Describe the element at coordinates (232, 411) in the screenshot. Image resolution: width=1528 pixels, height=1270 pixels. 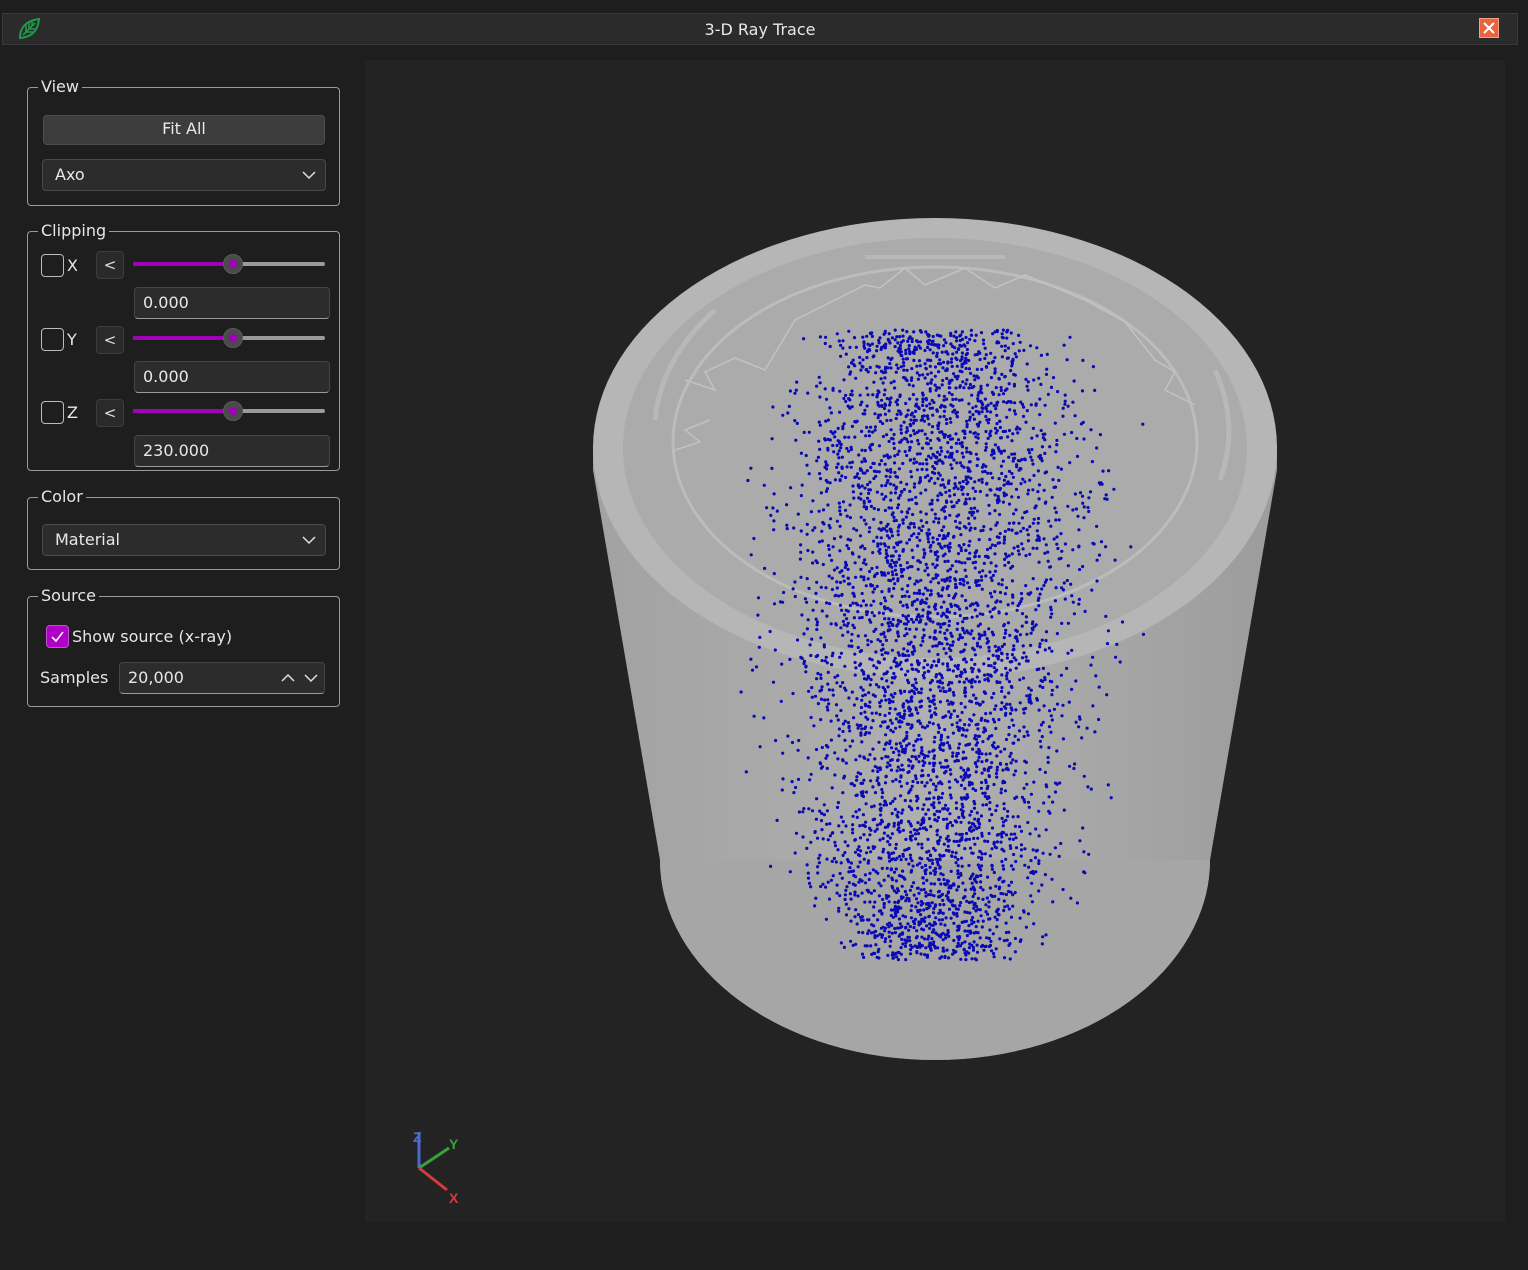
I see `clip-z-slider-thumb` at that location.